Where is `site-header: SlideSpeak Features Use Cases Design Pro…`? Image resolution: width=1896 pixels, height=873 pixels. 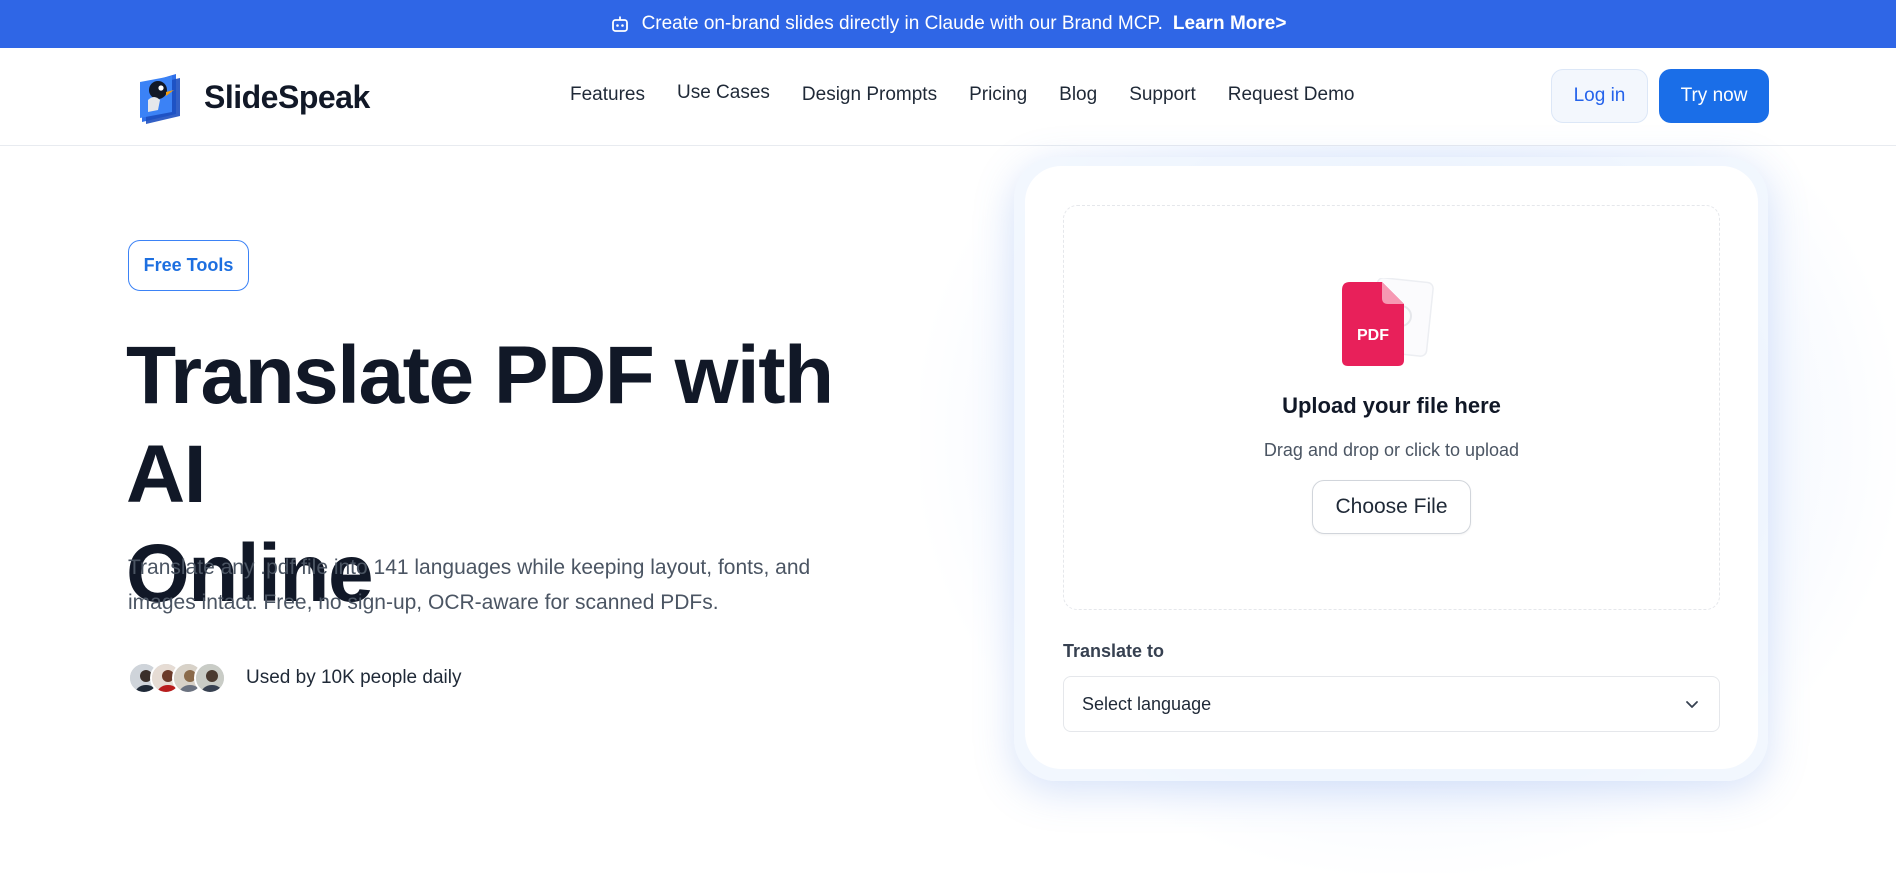 site-header: SlideSpeak Features Use Cases Design Pro… is located at coordinates (948, 97).